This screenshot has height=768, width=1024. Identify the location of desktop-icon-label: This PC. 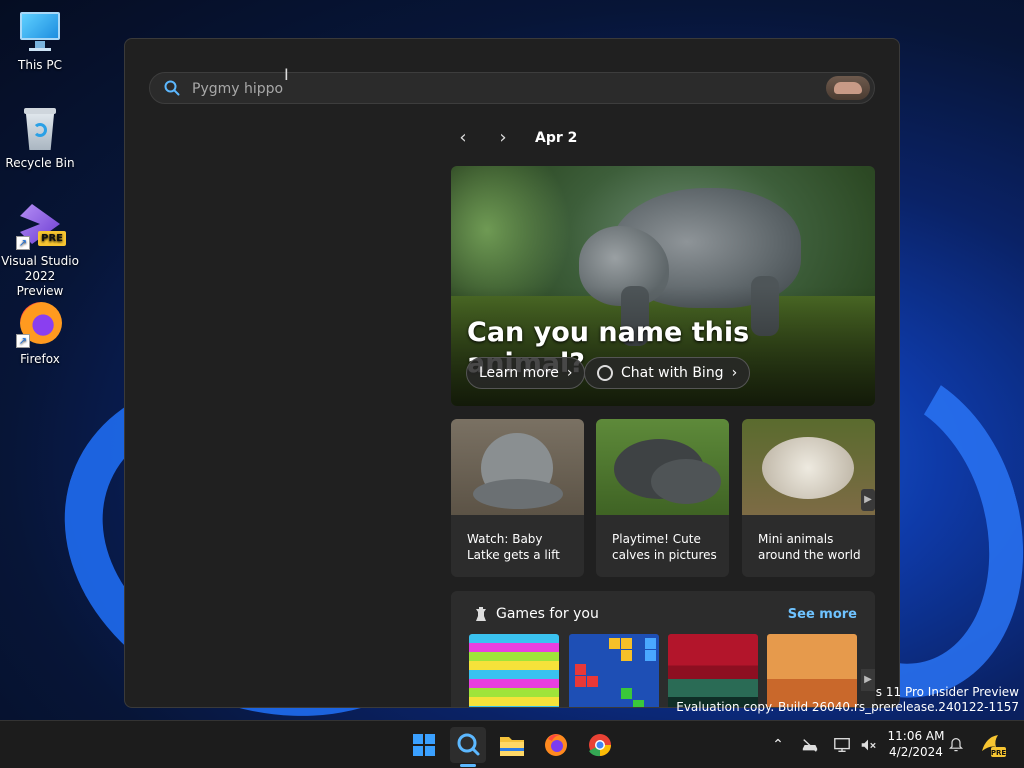
(40, 65).